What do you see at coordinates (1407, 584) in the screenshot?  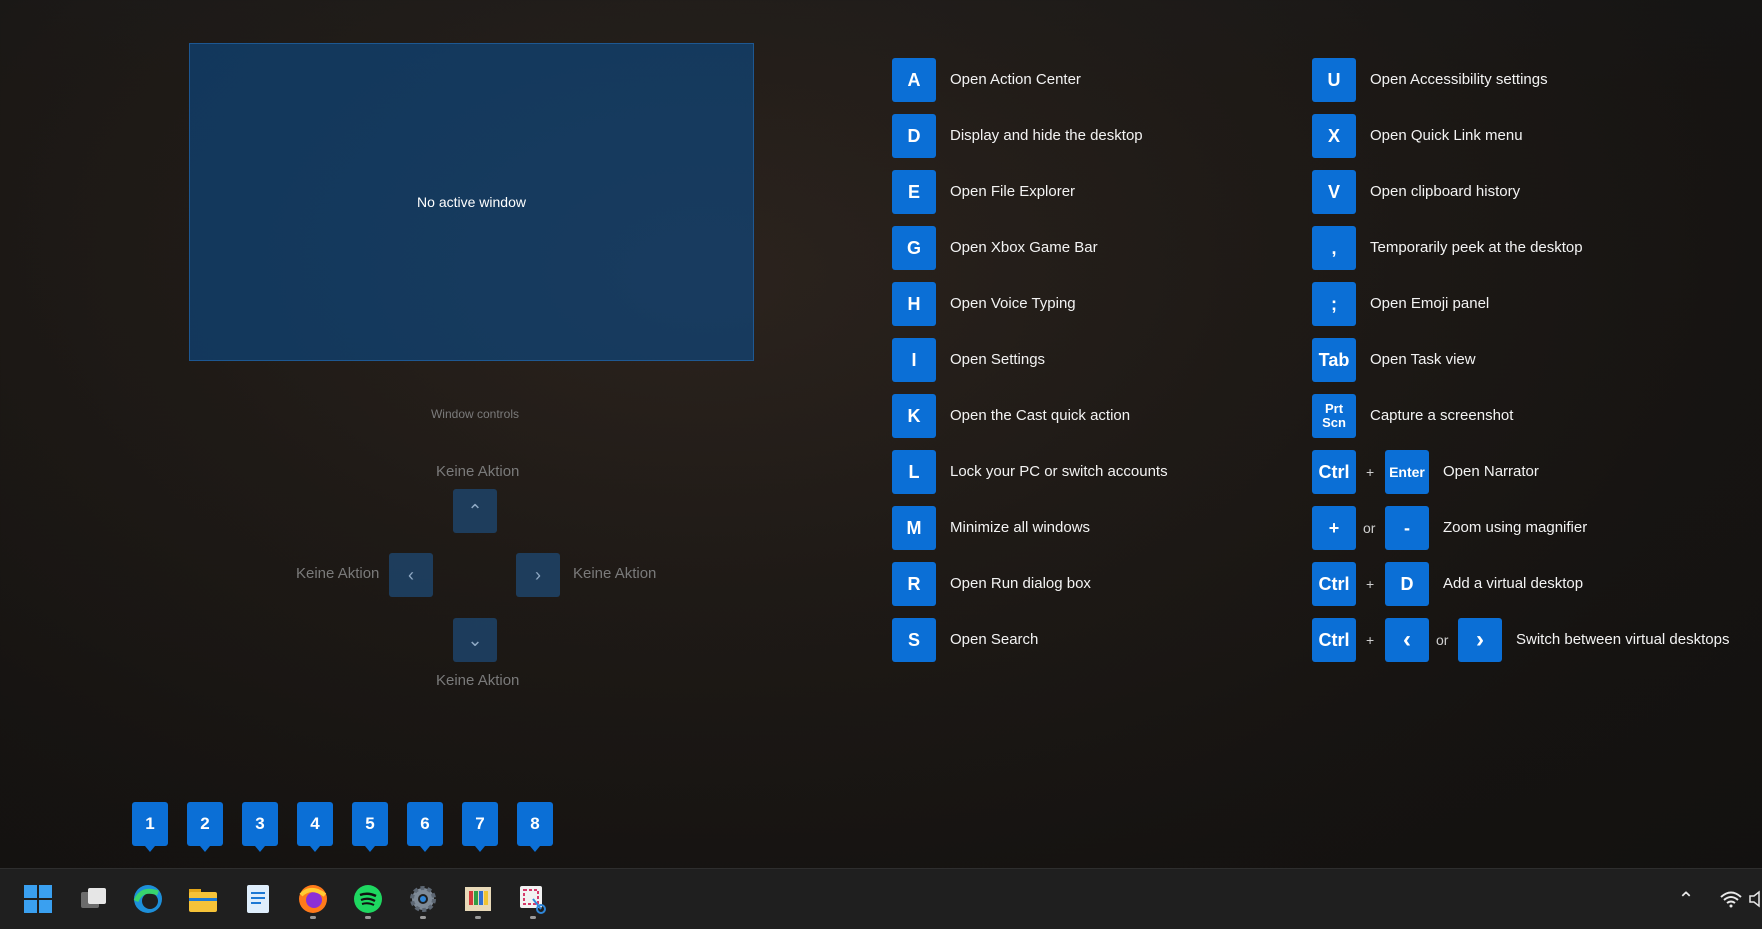 I see `shortcut-key-d: D` at bounding box center [1407, 584].